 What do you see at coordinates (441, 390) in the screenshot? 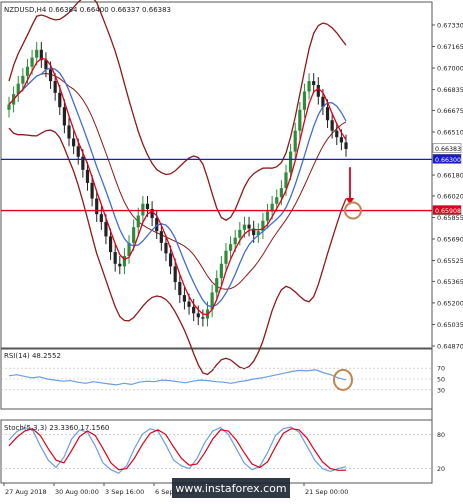
I see `rsi-level-label: 30` at bounding box center [441, 390].